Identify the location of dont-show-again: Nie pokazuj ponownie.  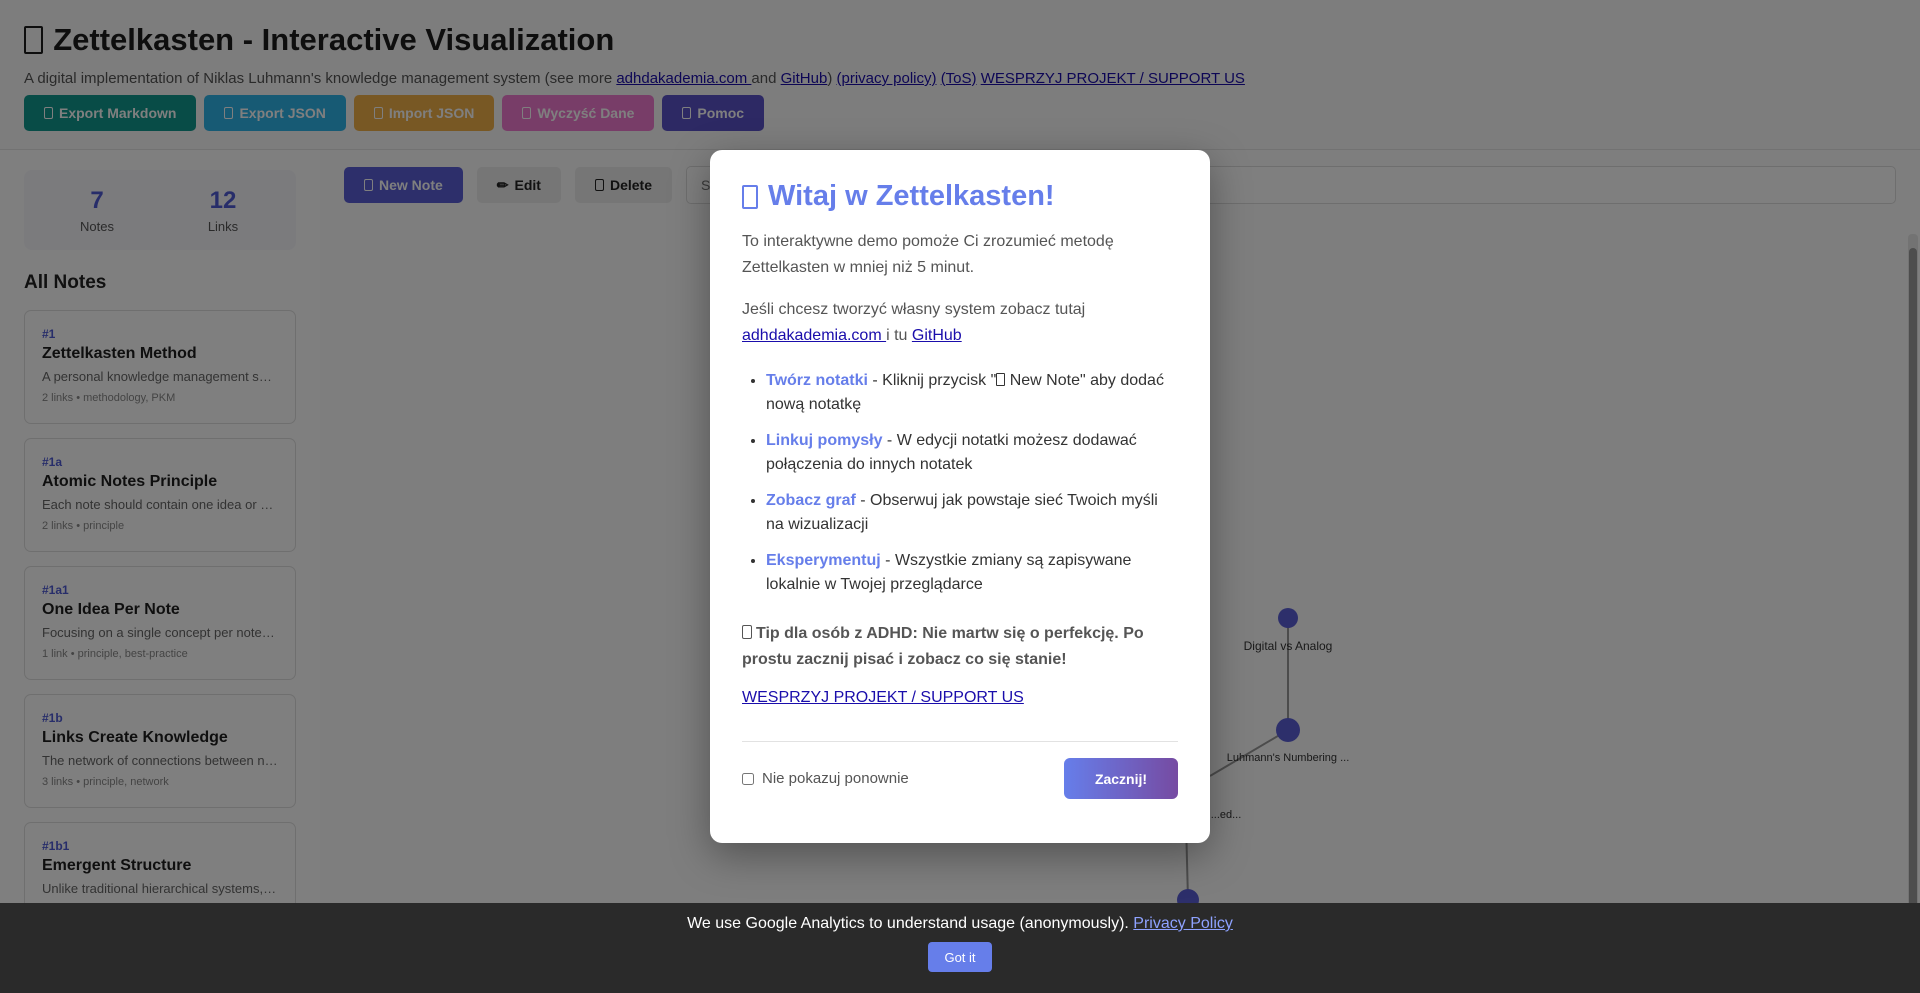
(825, 778).